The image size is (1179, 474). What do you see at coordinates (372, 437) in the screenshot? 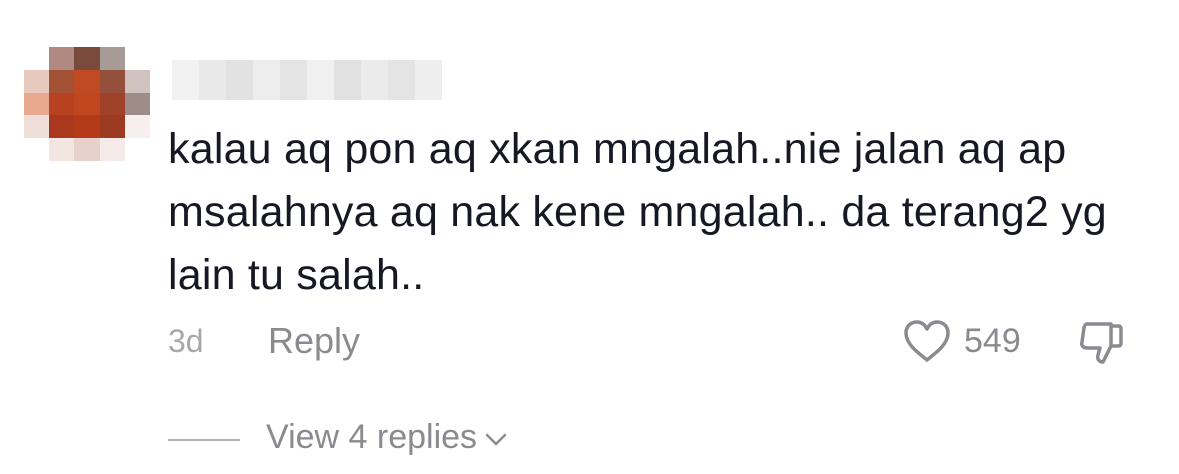
I see `view-replies-label: View 4 replies` at bounding box center [372, 437].